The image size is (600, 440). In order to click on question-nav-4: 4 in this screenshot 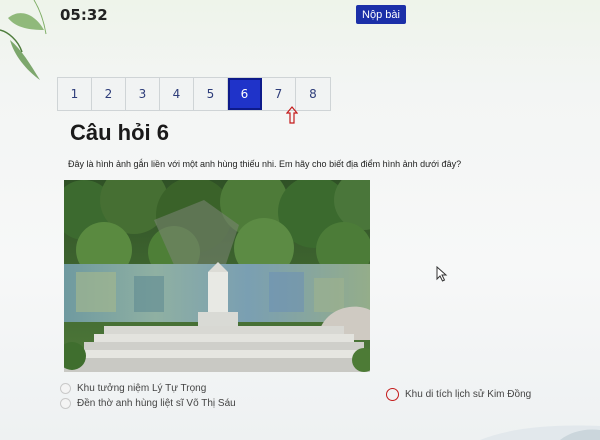, I will do `click(177, 94)`.